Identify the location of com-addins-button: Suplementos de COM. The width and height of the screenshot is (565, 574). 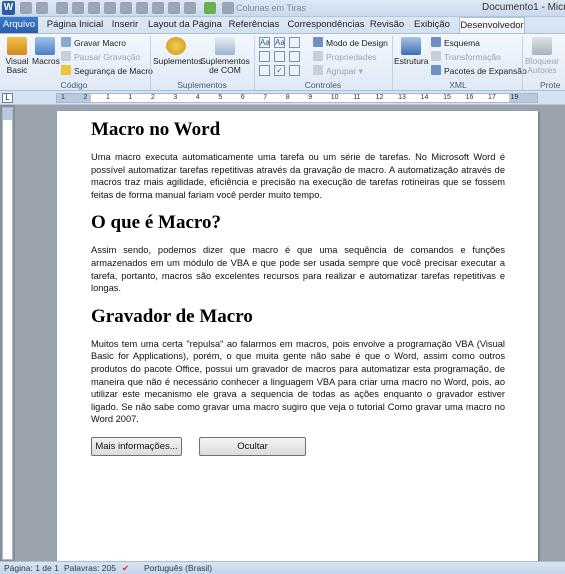
(225, 56).